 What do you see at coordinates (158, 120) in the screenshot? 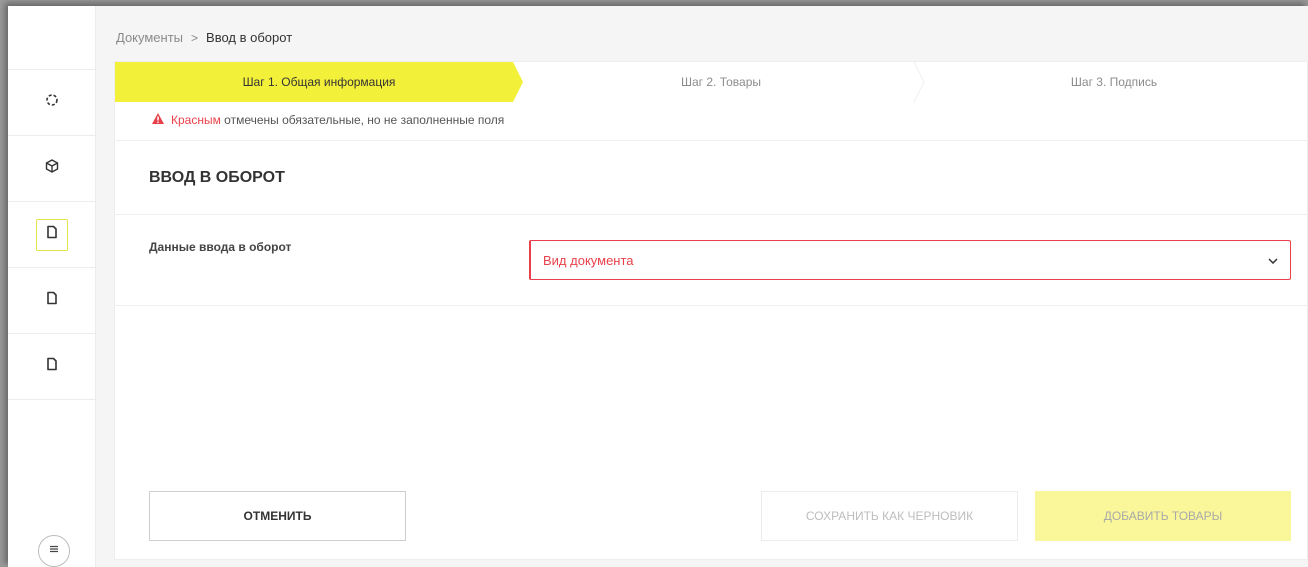
I see `warning-icon` at bounding box center [158, 120].